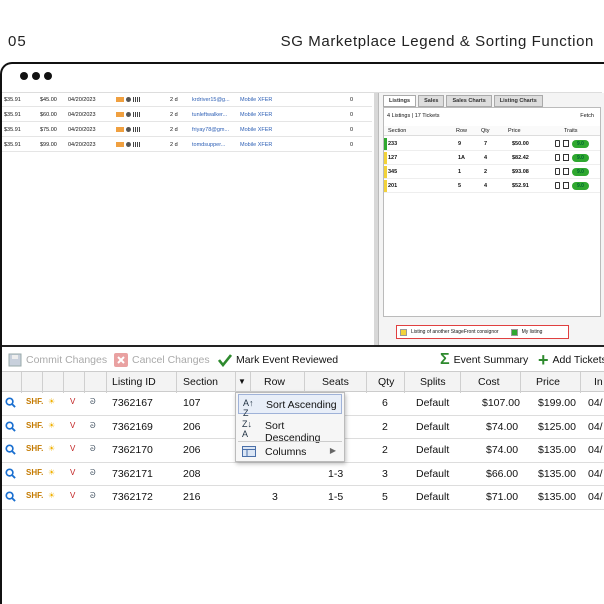 The width and height of the screenshot is (604, 604). Describe the element at coordinates (385, 450) in the screenshot. I see `qty-cell: 2` at that location.